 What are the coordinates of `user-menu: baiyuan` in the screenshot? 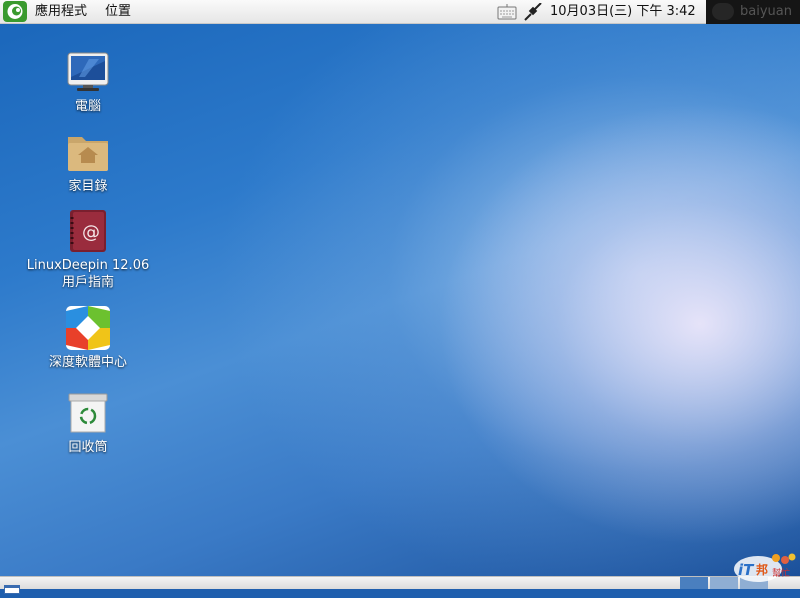 It's located at (753, 12).